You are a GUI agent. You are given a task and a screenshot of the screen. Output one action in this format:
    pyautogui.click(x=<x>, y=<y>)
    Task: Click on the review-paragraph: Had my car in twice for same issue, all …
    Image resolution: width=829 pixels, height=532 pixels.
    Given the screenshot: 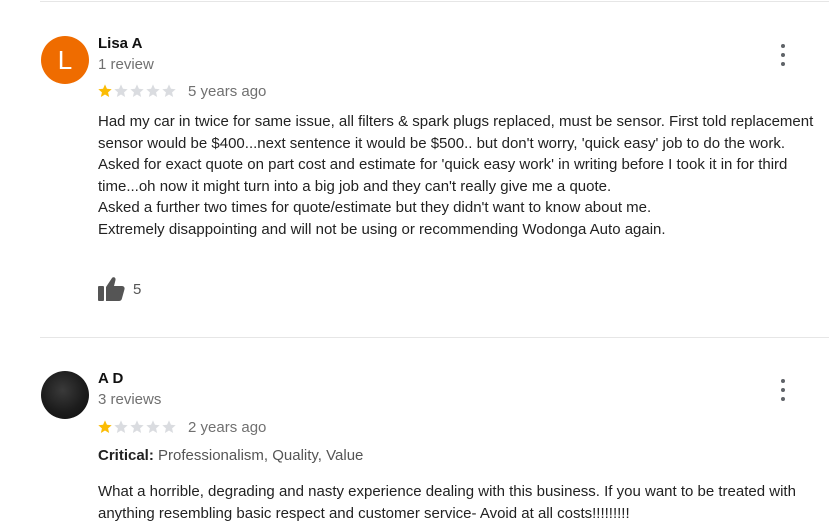 What is the action you would take?
    pyautogui.click(x=456, y=132)
    